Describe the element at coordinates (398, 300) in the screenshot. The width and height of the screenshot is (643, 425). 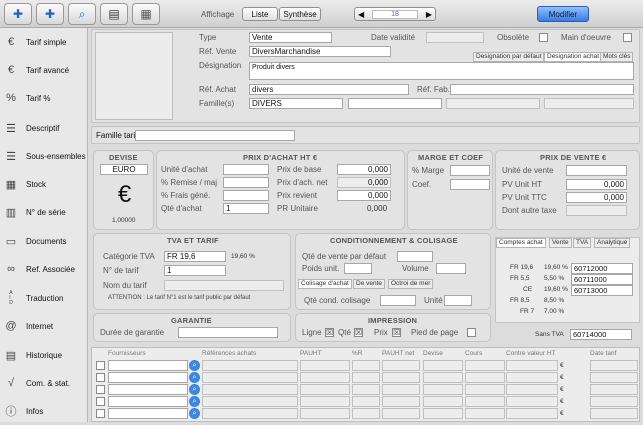
I see `qty-pack-field` at that location.